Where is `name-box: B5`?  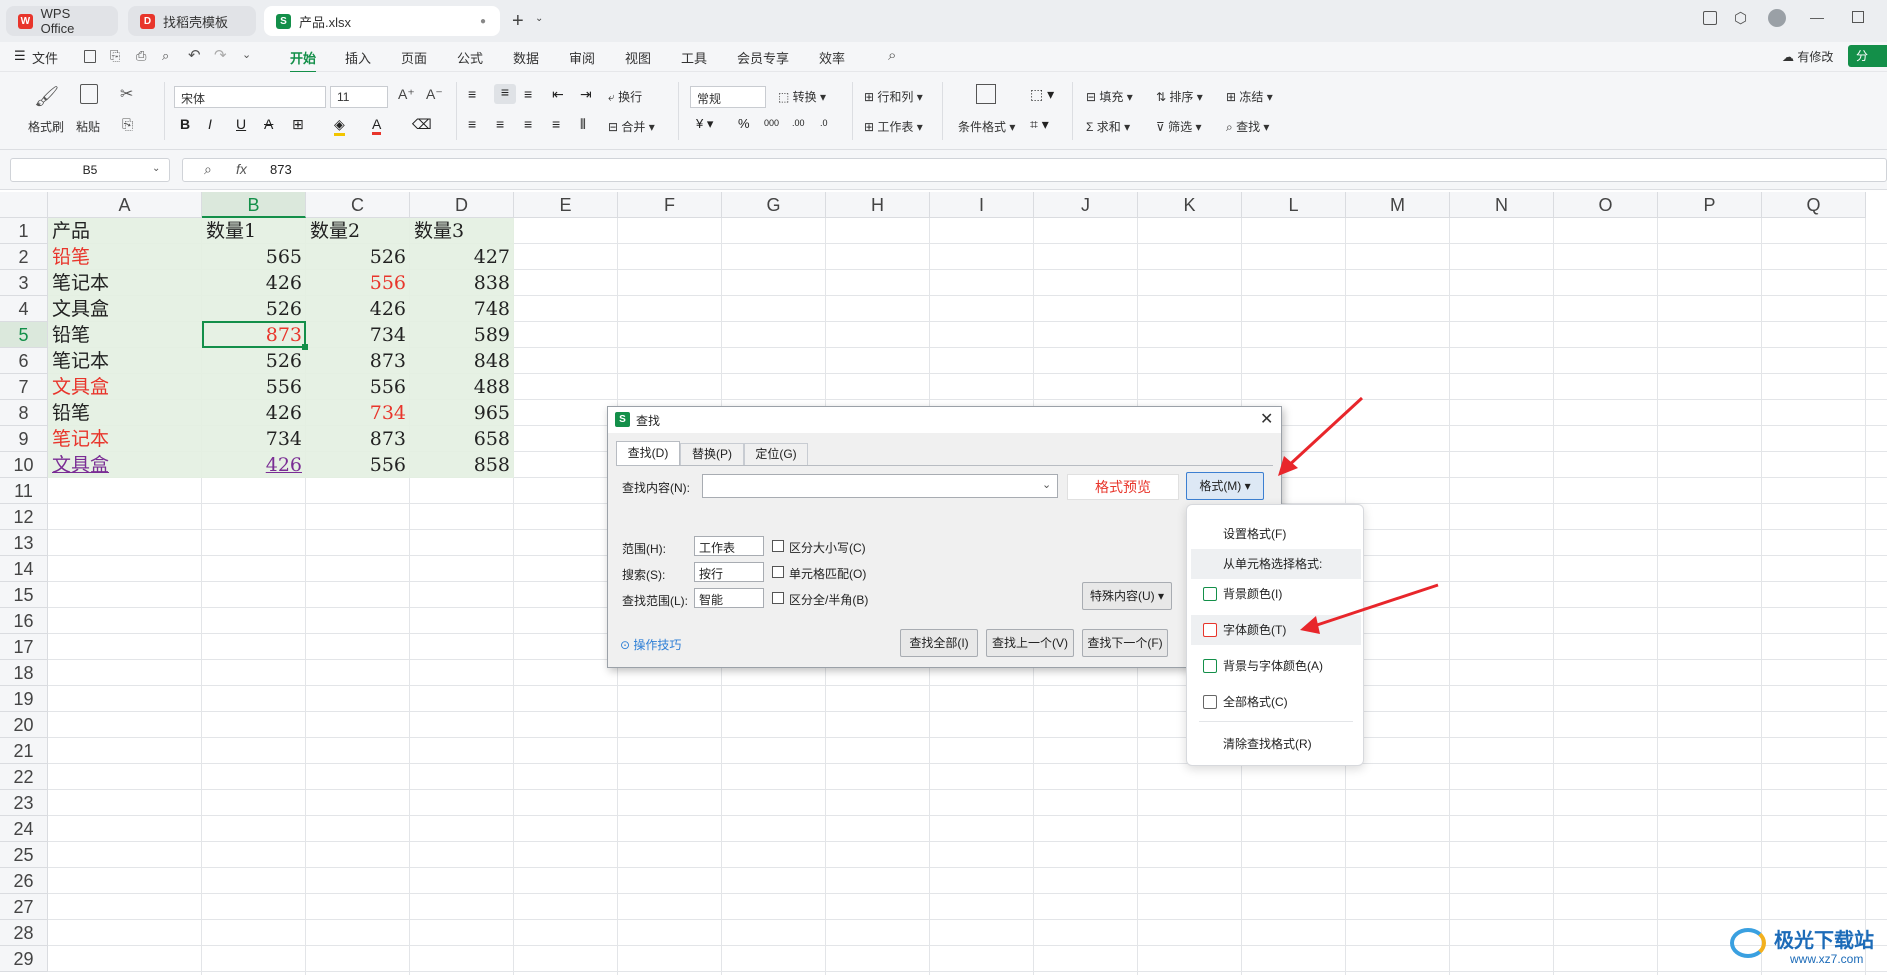 name-box: B5 is located at coordinates (90, 170).